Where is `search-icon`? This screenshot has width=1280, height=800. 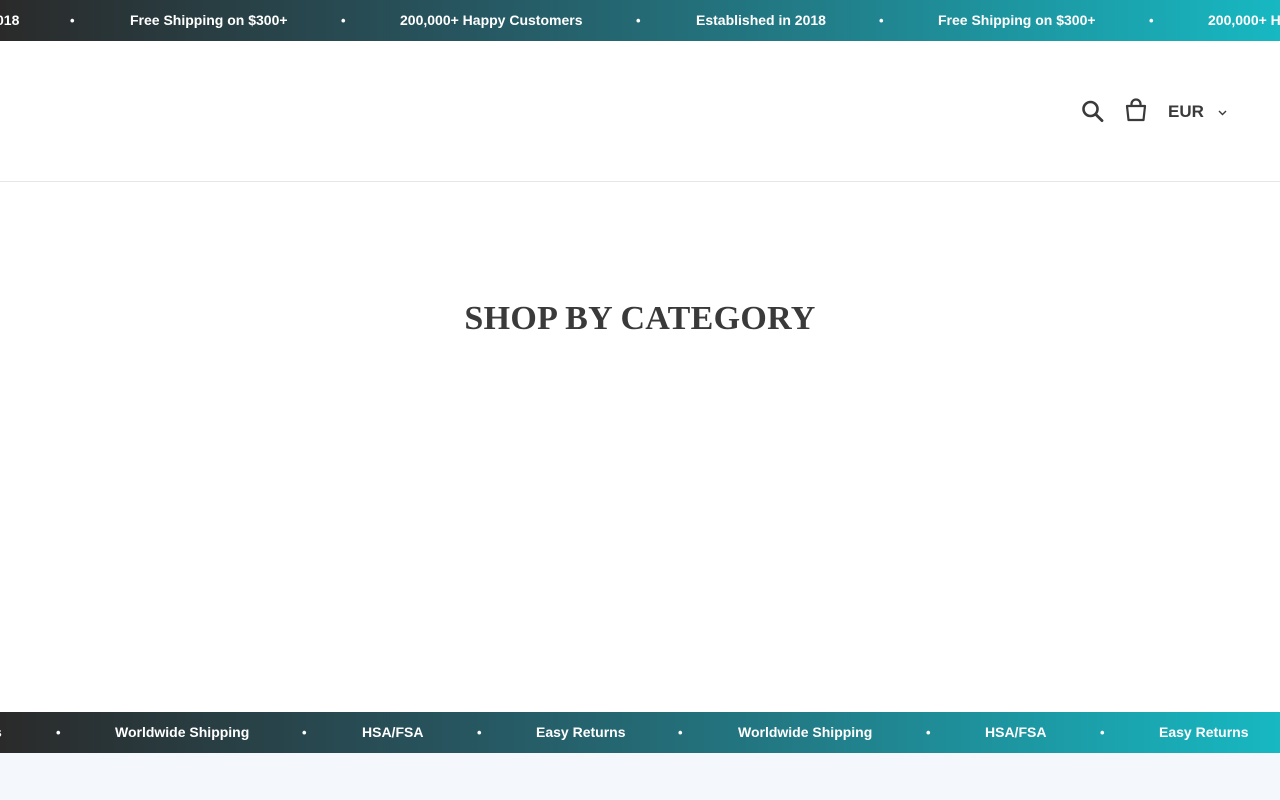
search-icon is located at coordinates (1094, 111).